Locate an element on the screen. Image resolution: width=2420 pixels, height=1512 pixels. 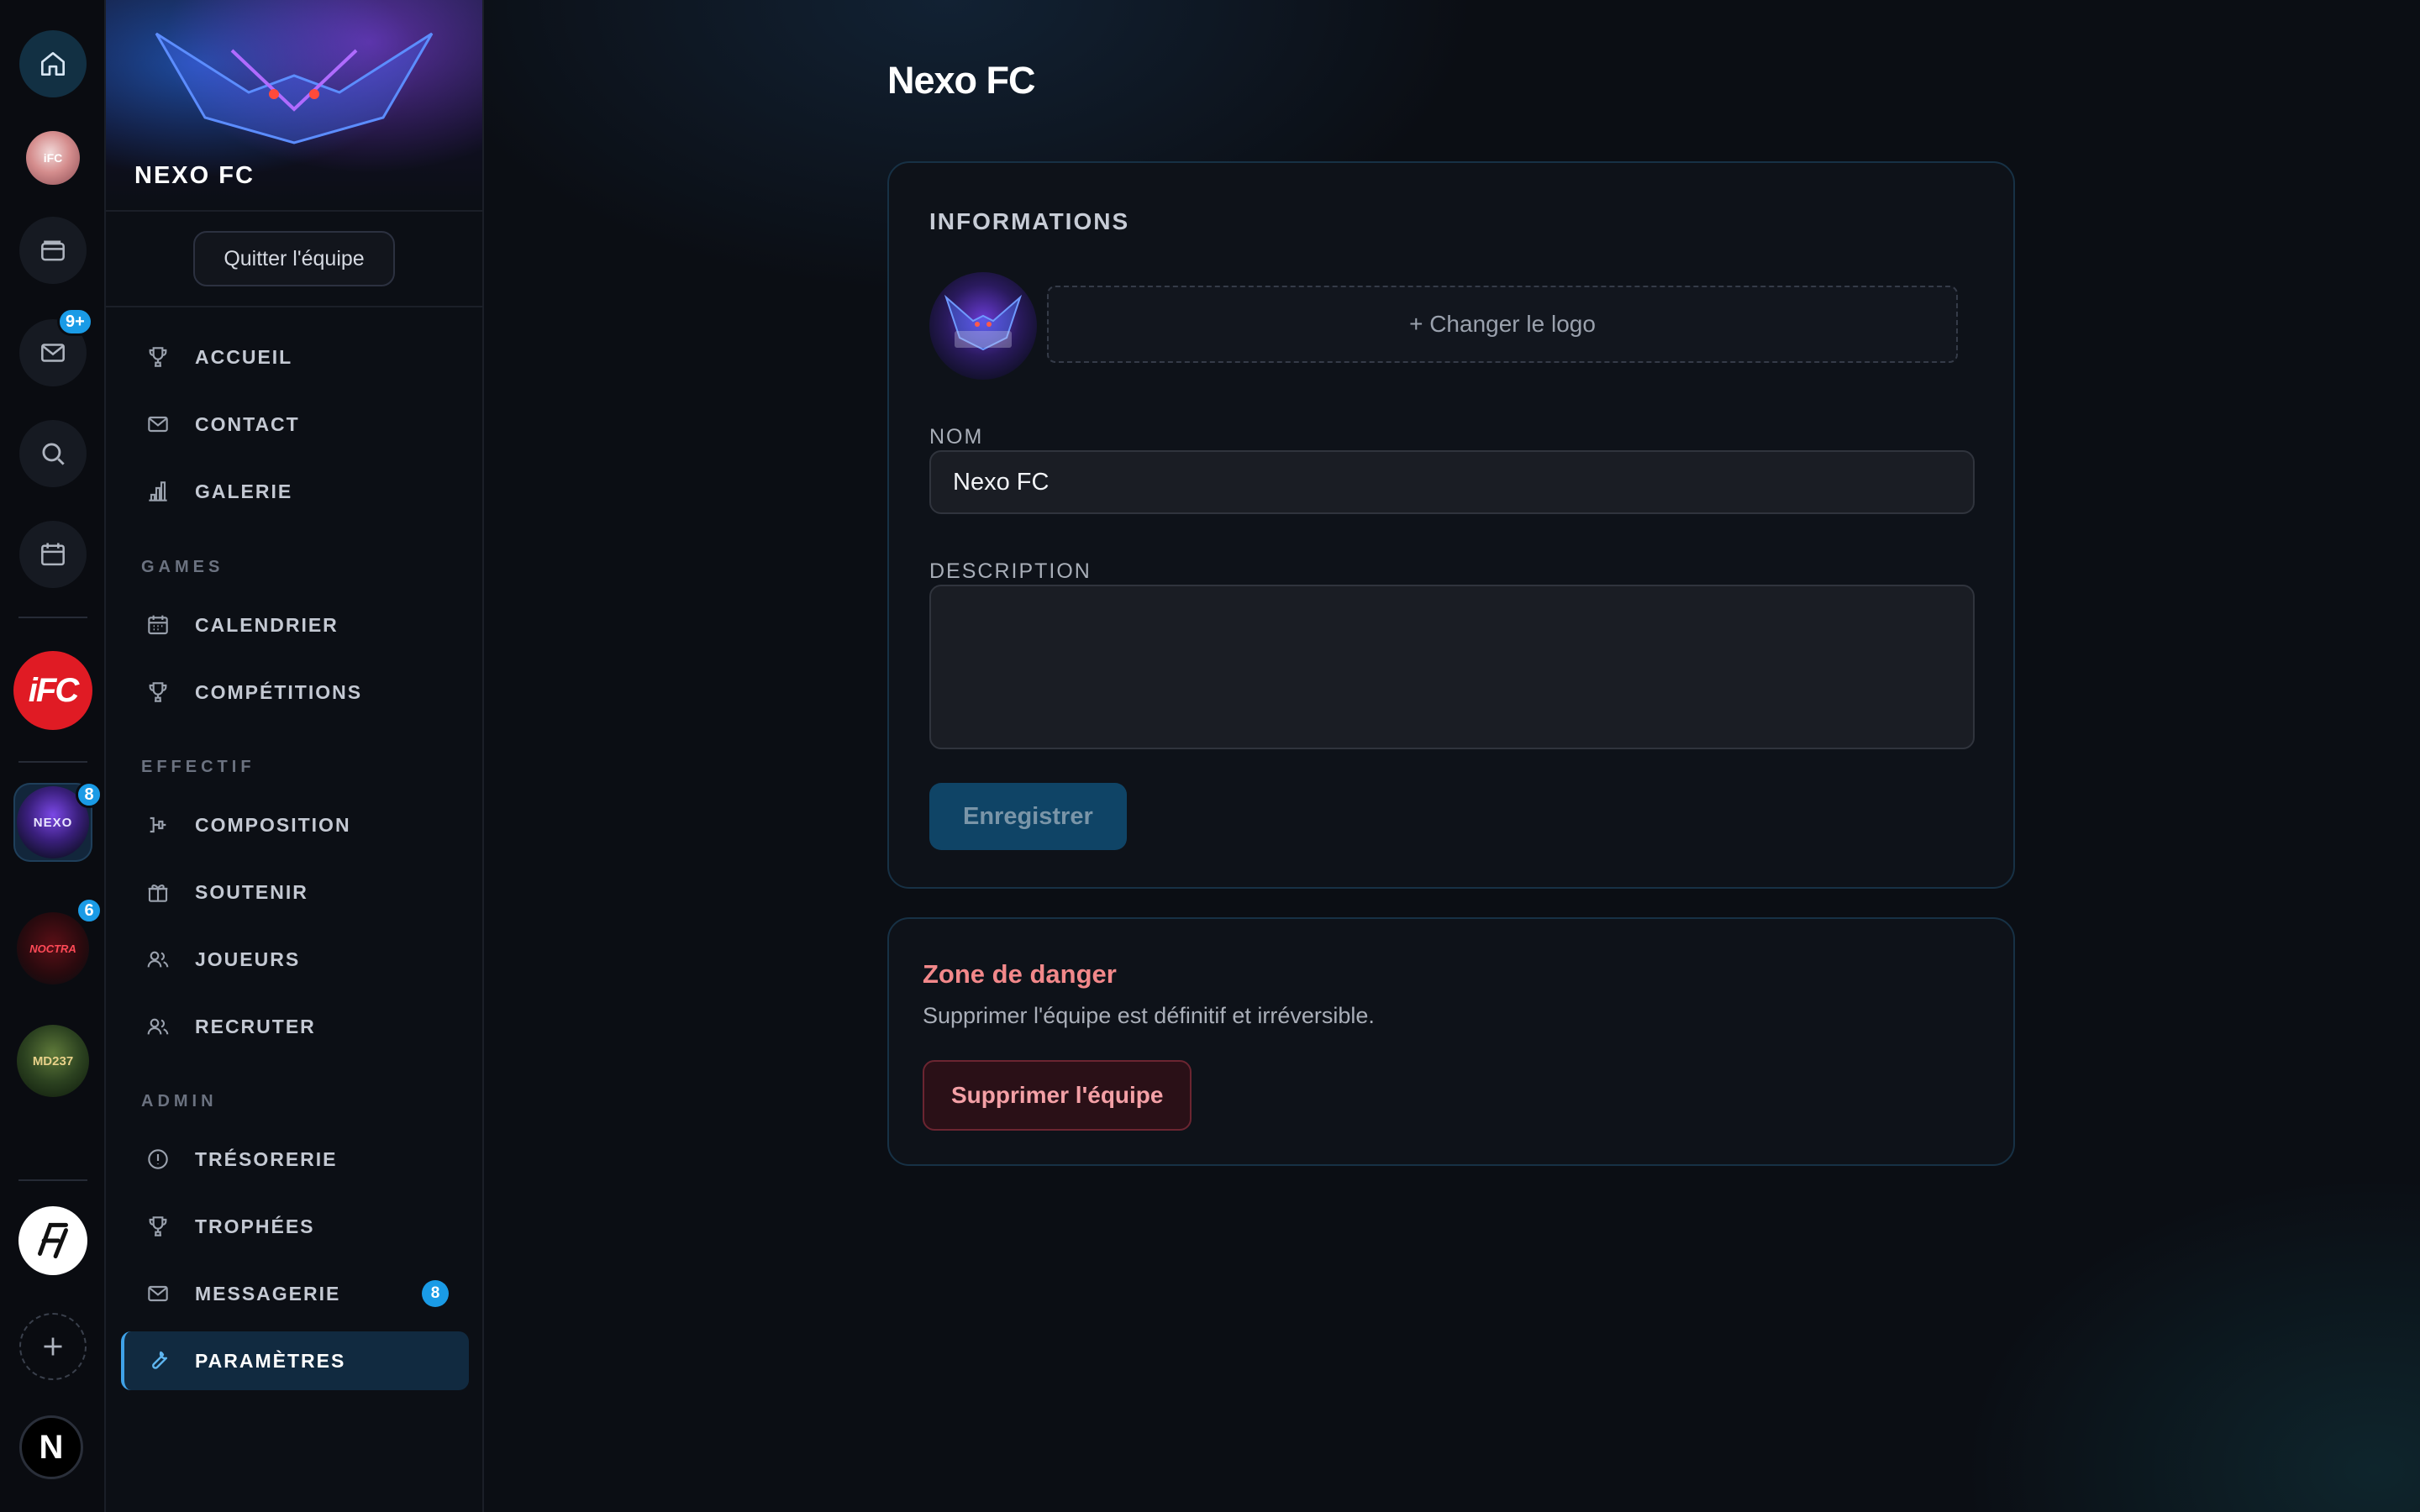
wrench-icon is located at coordinates (158, 1361).